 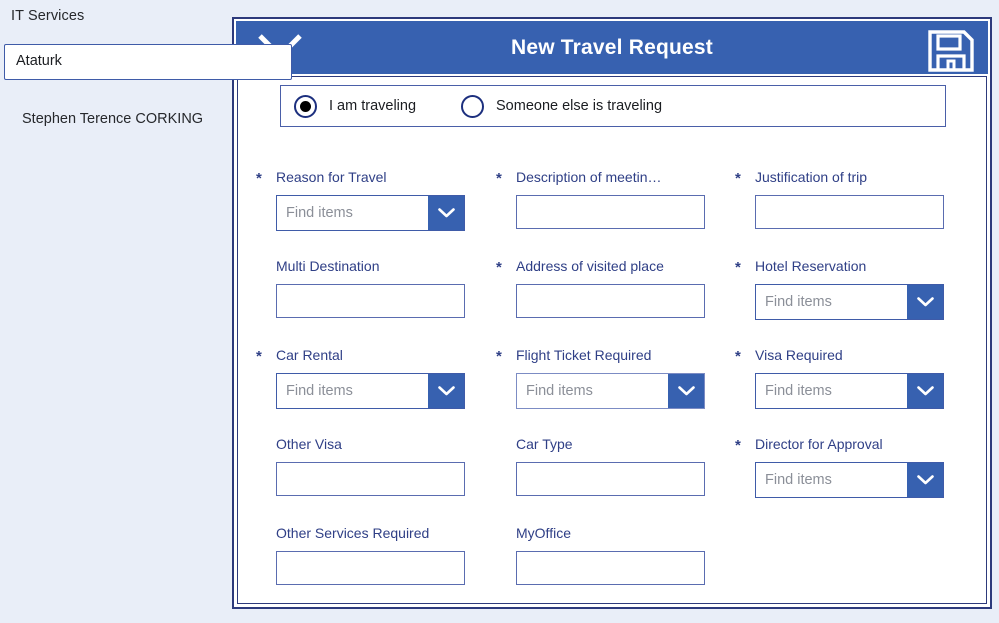 I want to click on travel-mode-radio-group: I am traveling Someone else is traveling, so click(x=613, y=106).